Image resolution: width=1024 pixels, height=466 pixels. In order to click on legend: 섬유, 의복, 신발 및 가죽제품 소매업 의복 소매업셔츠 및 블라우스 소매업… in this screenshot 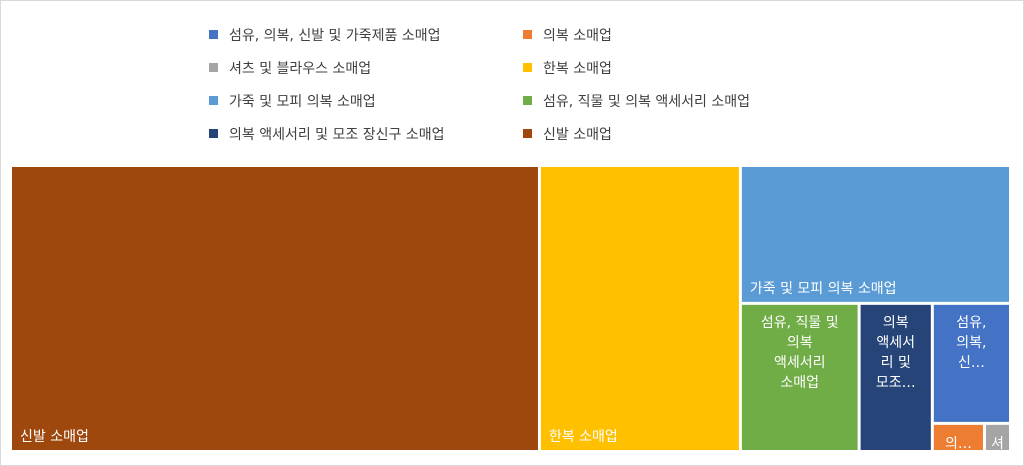, I will do `click(479, 85)`.